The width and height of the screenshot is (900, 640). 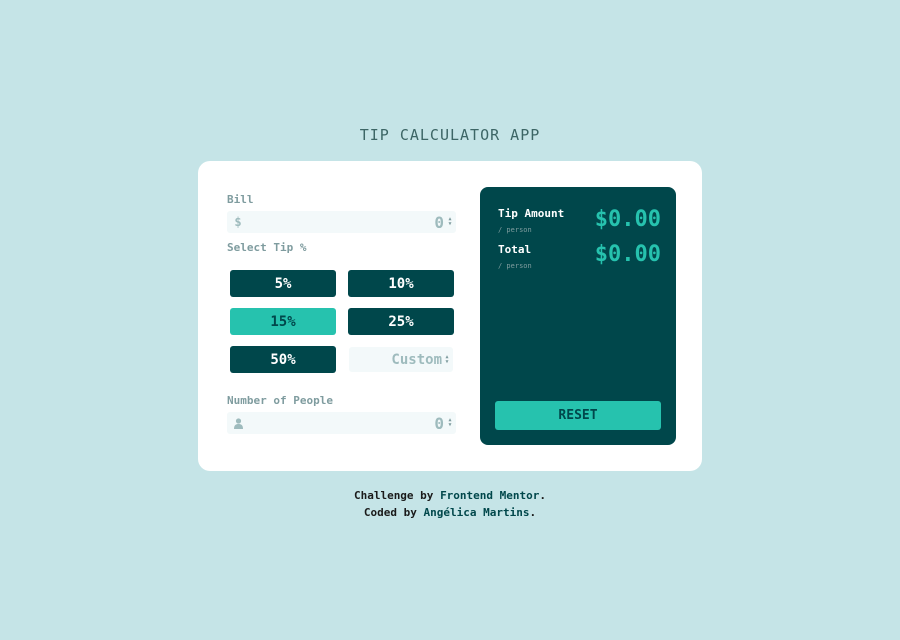 What do you see at coordinates (515, 230) in the screenshot?
I see `tip-amount-sub: / person` at bounding box center [515, 230].